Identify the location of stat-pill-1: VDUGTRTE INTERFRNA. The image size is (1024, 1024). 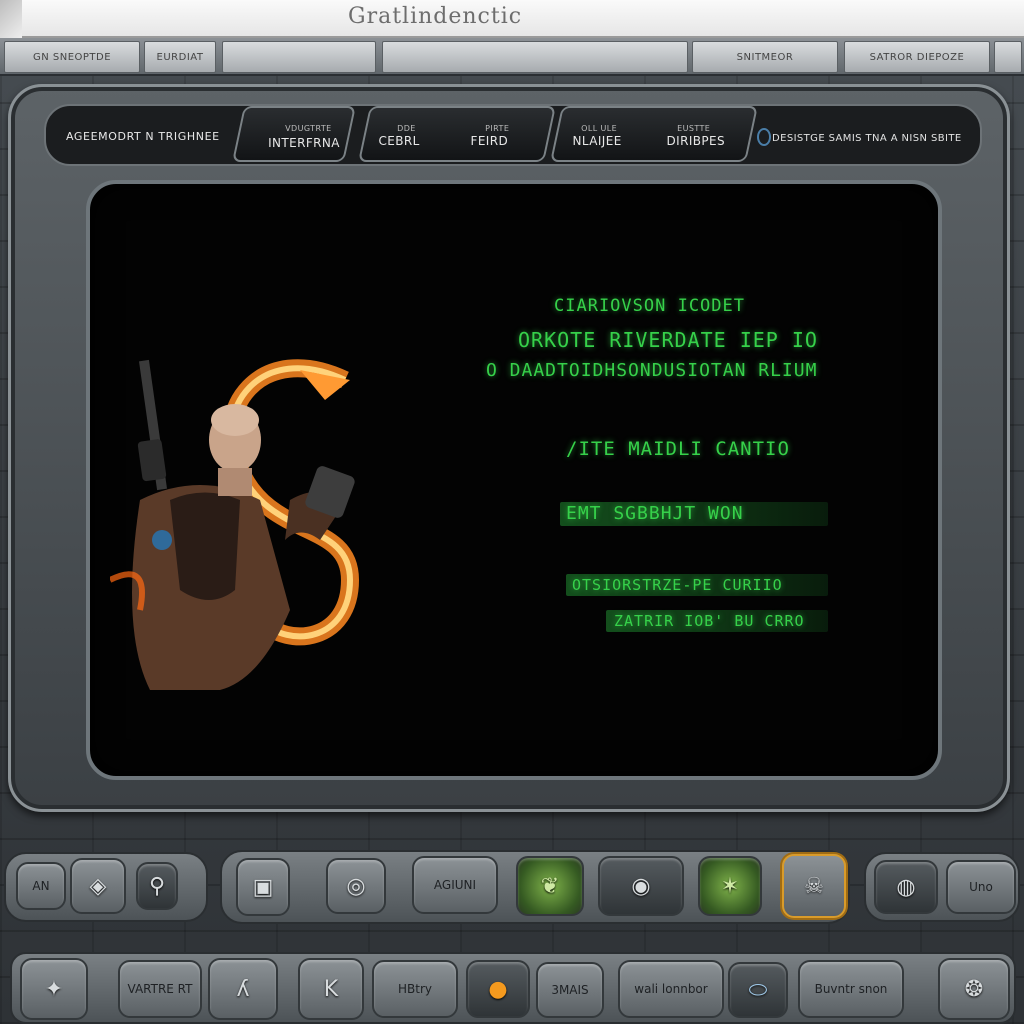
(294, 134).